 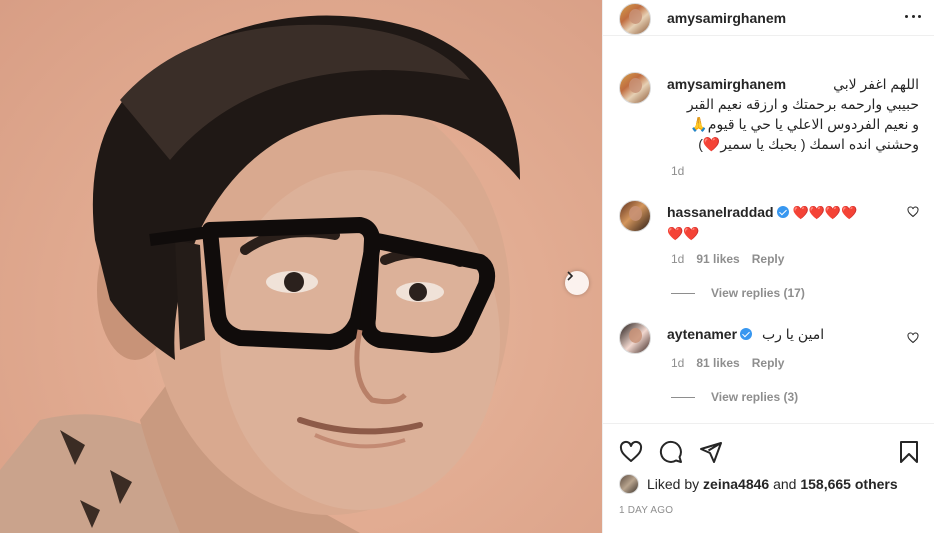 I want to click on caption-line-2: حبيبي وارحمه برحمتك و ارزقه نعيم القبر, so click(x=802, y=104).